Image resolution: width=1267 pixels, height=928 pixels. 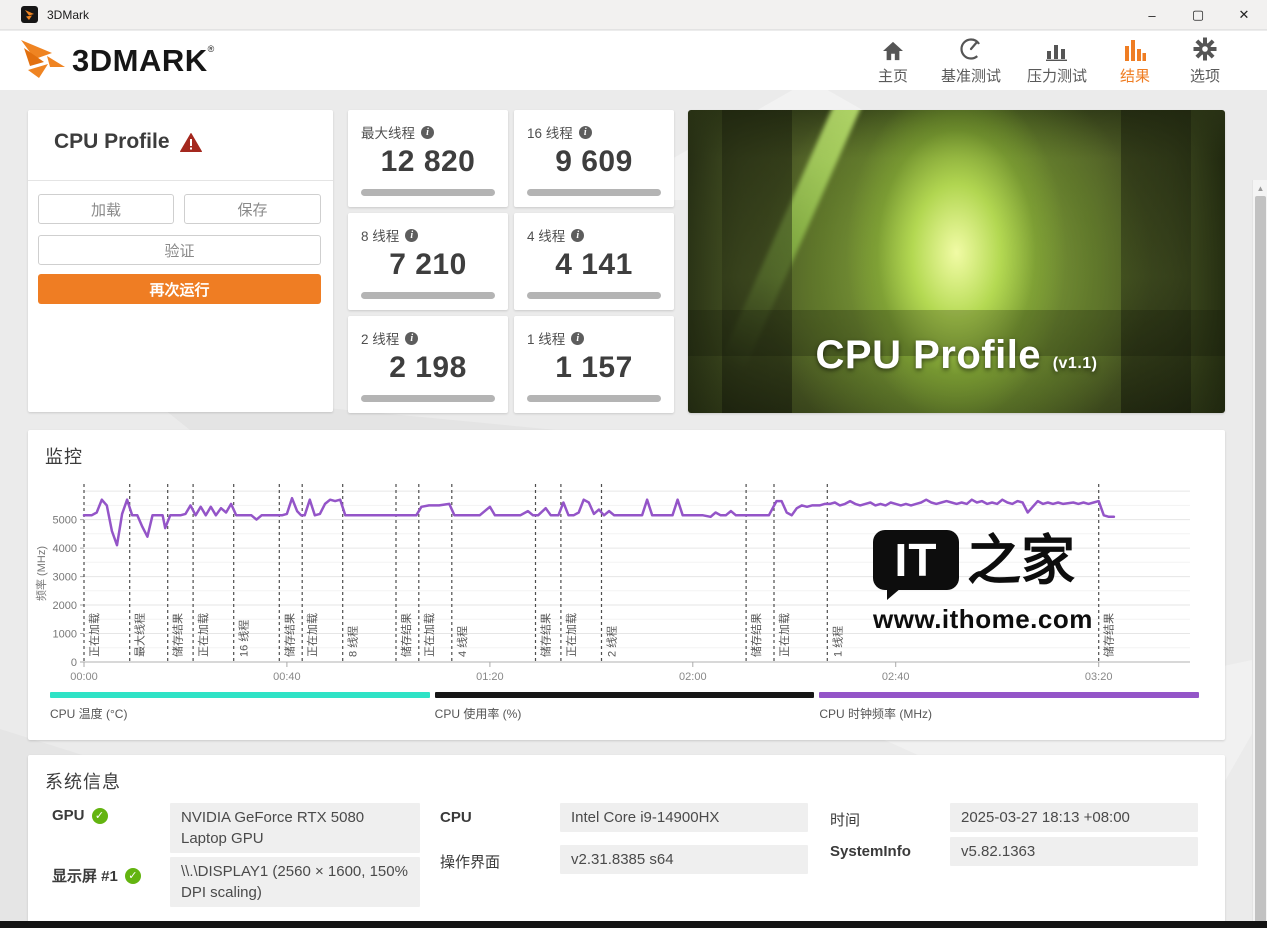 I want to click on ithome-logo-icon: IT, so click(x=916, y=565).